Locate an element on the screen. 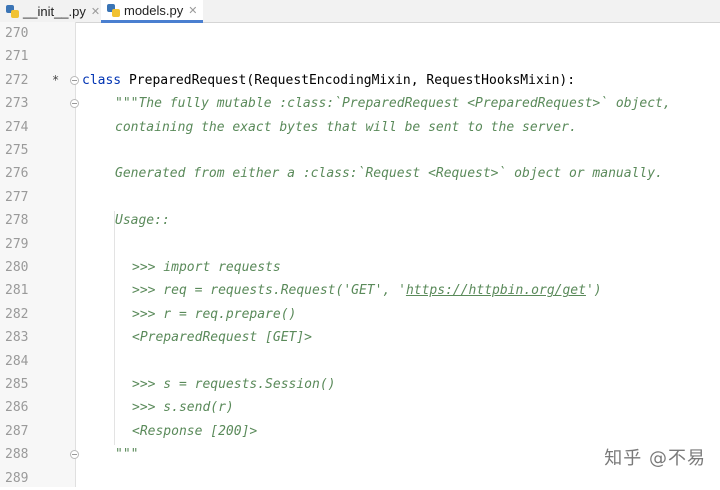 Image resolution: width=720 pixels, height=490 pixels. code-line: 271 is located at coordinates (360, 56).